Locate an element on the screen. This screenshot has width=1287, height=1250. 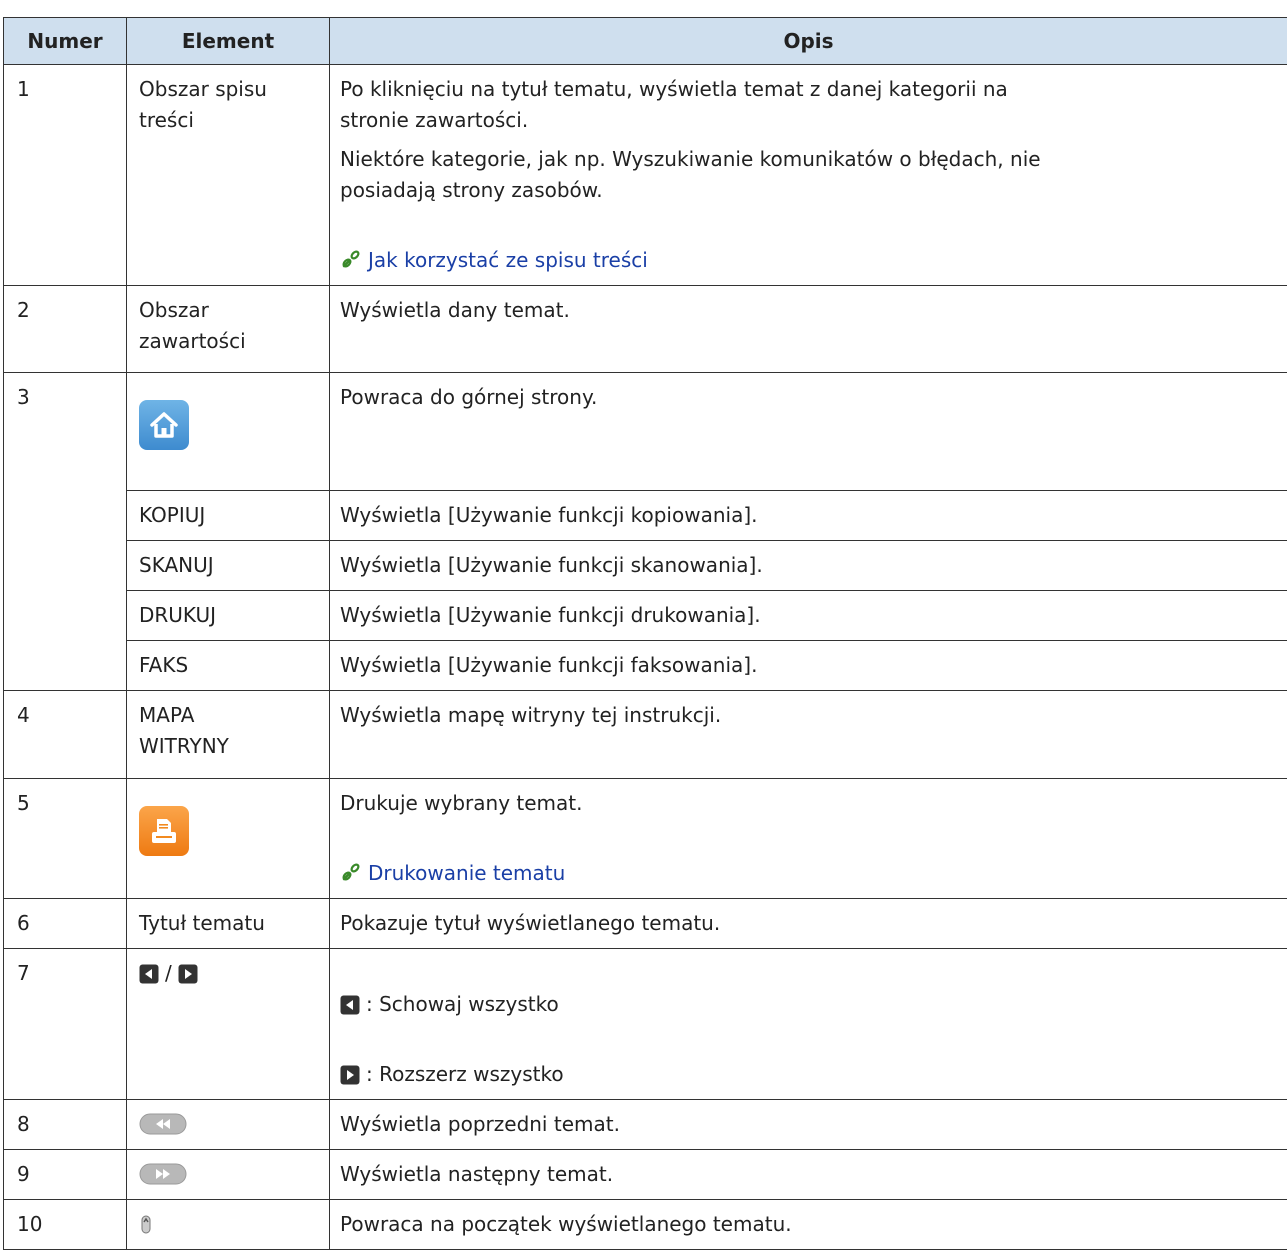
row-number: 2 is located at coordinates (65, 329).